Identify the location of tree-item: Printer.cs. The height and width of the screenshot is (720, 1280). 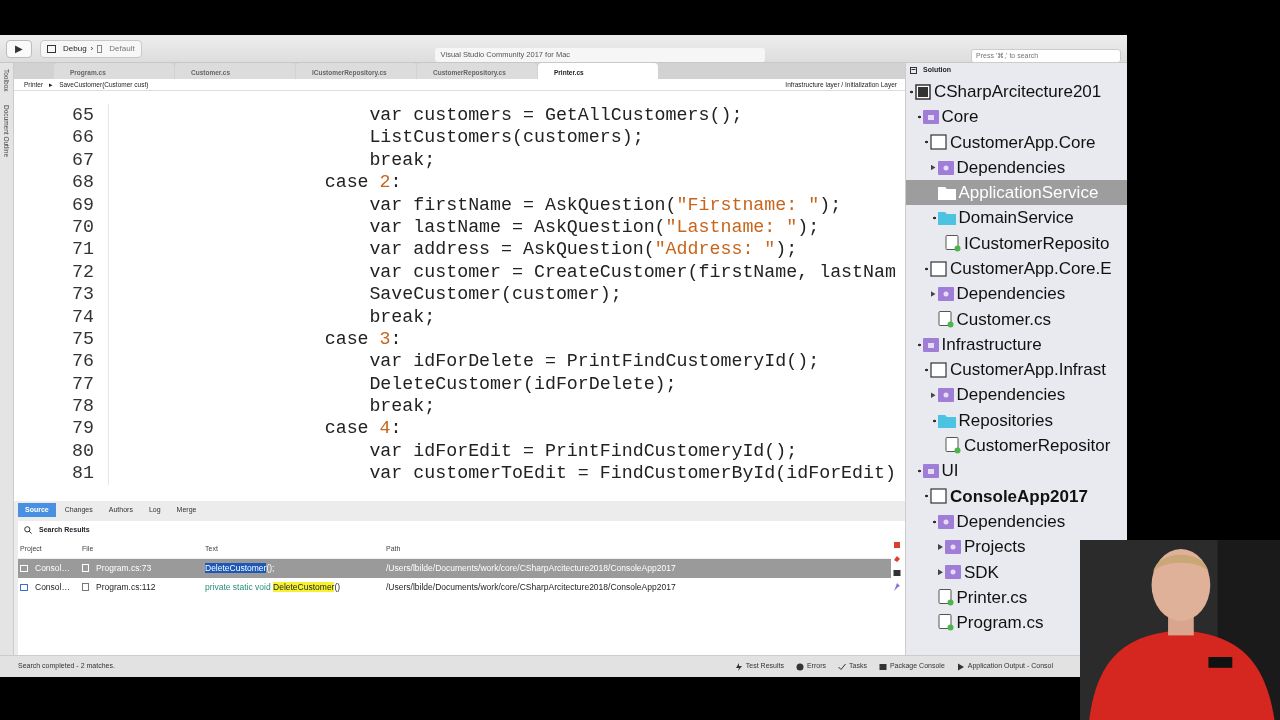
(968, 597).